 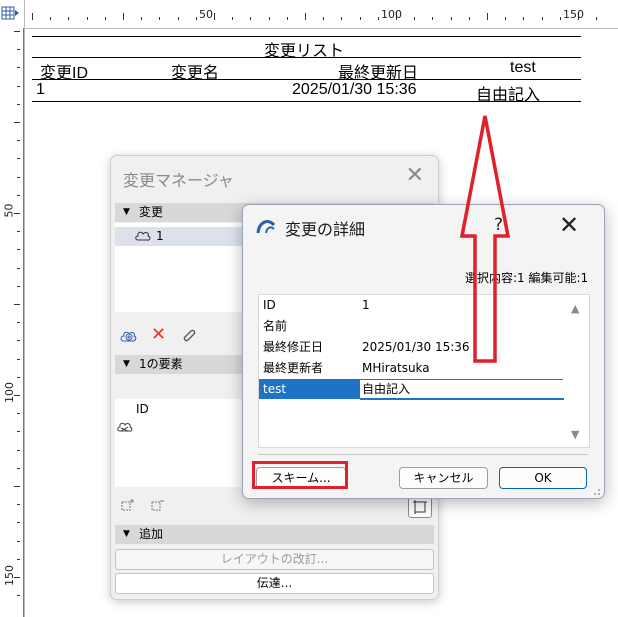 What do you see at coordinates (128, 338) in the screenshot?
I see `add-change-icon` at bounding box center [128, 338].